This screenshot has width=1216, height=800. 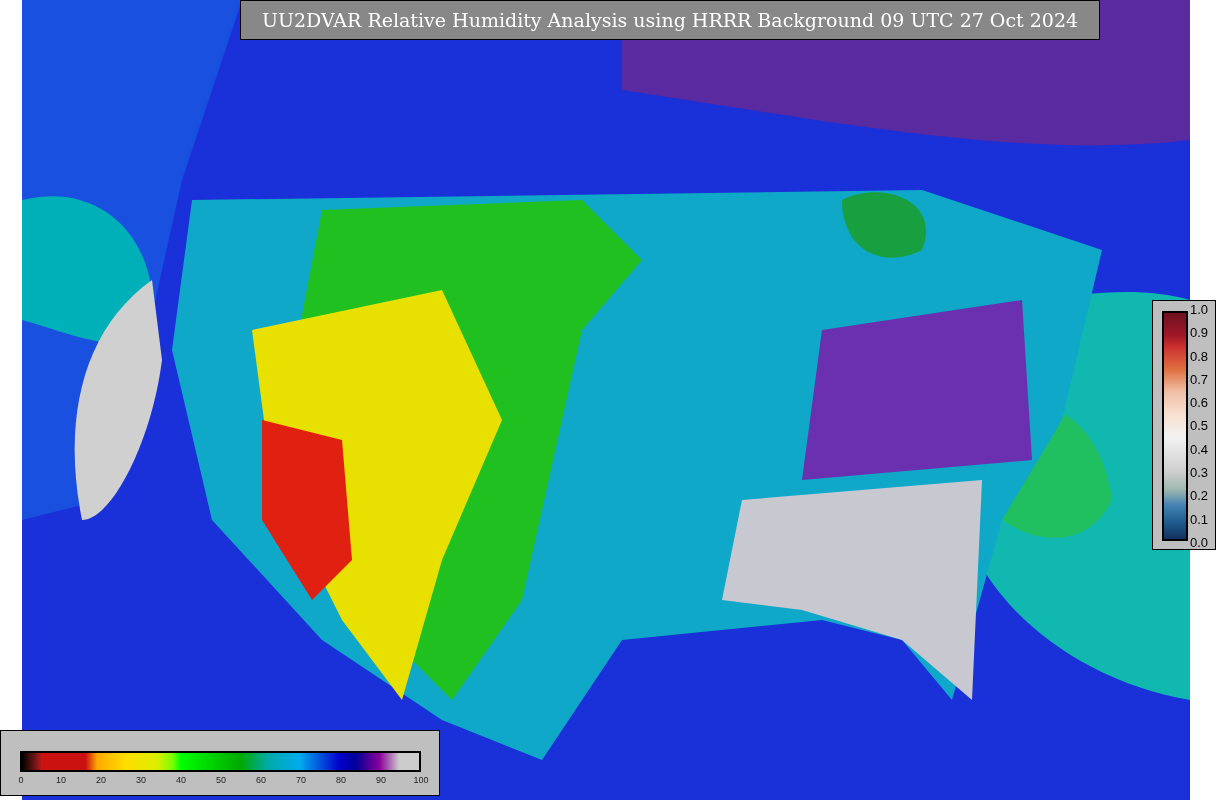 What do you see at coordinates (101, 780) in the screenshot?
I see `tick-label: 20` at bounding box center [101, 780].